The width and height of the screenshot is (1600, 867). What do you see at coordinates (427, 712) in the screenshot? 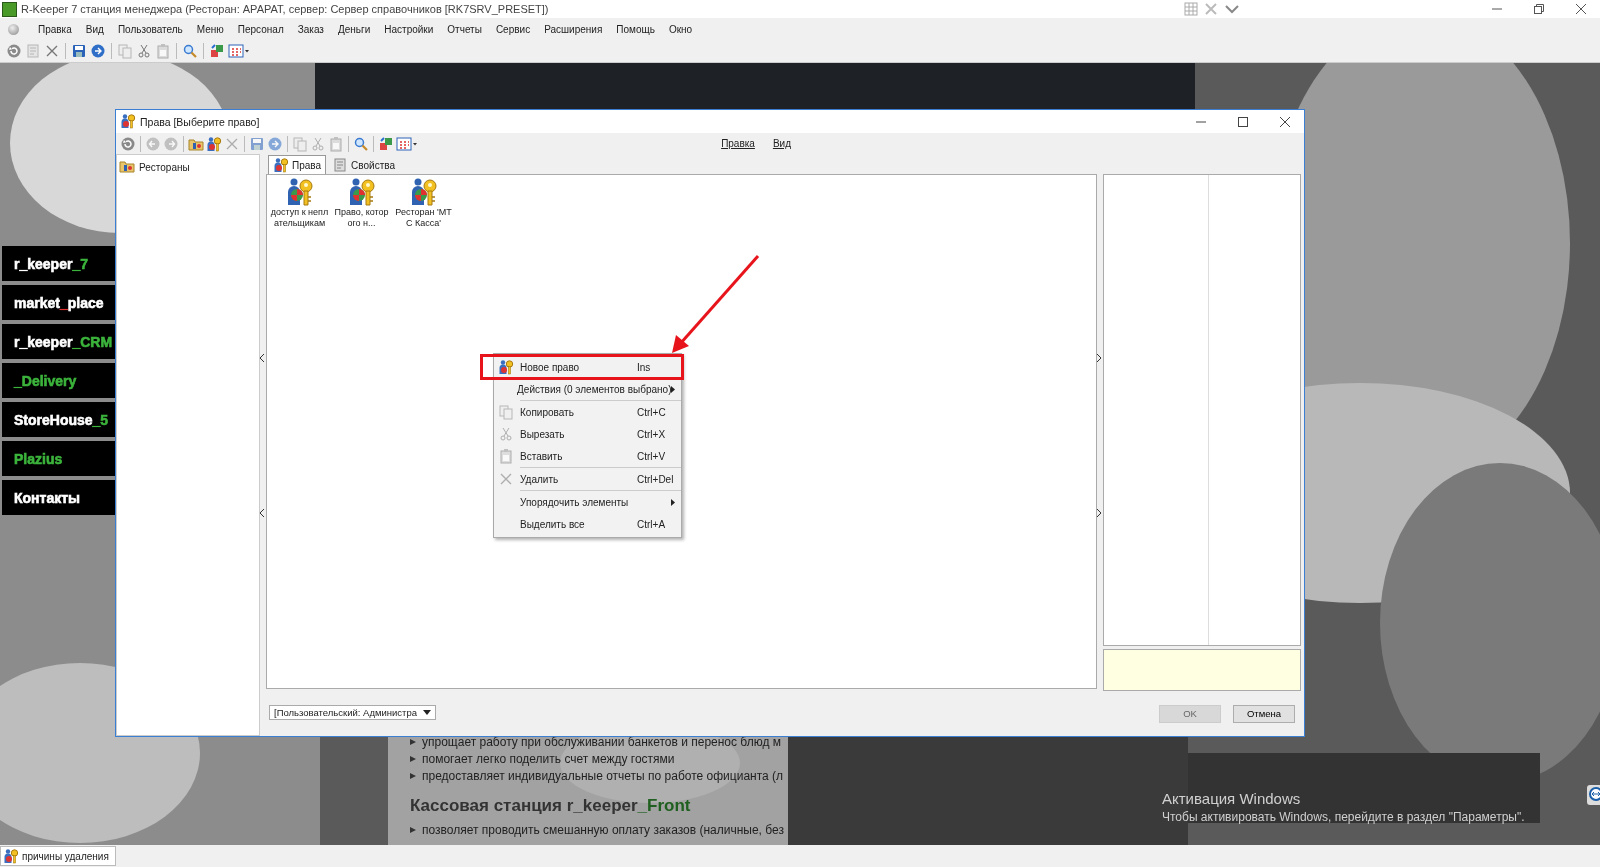
I see `caret-icon` at bounding box center [427, 712].